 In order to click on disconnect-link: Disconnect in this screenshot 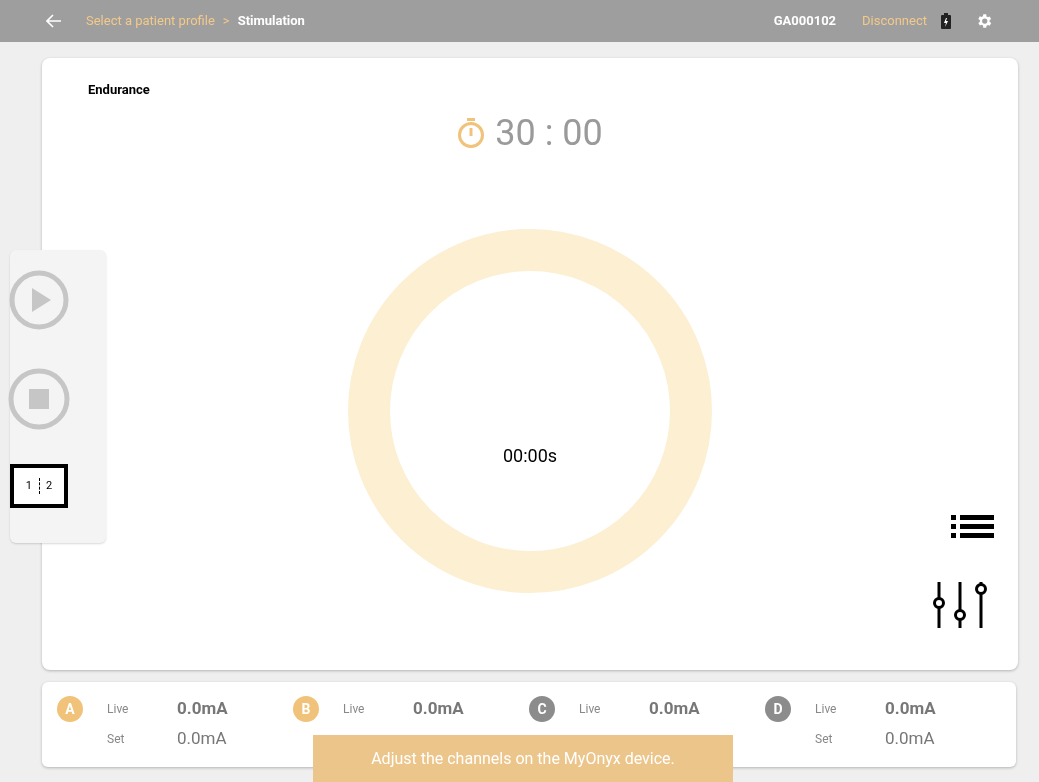, I will do `click(894, 21)`.